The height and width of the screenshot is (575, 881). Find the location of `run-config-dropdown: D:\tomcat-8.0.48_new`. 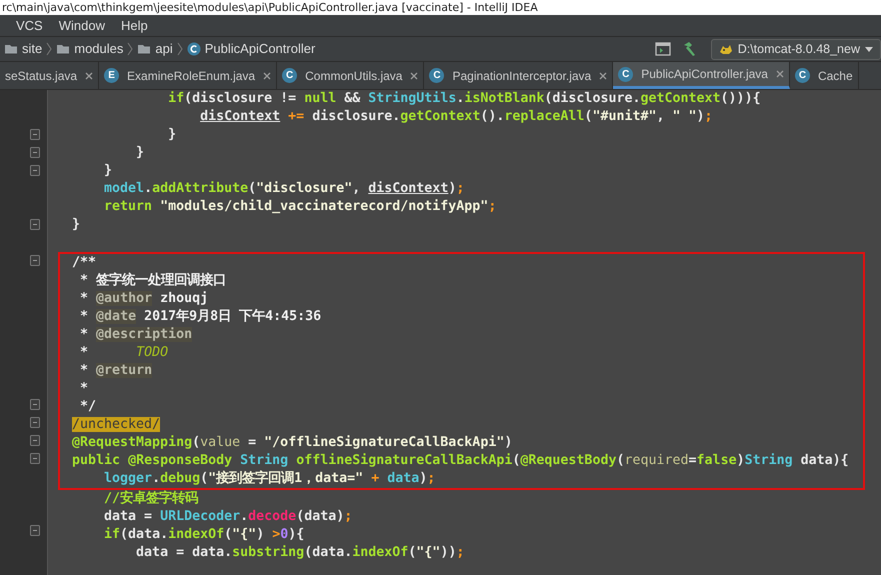

run-config-dropdown: D:\tomcat-8.0.48_new is located at coordinates (795, 49).